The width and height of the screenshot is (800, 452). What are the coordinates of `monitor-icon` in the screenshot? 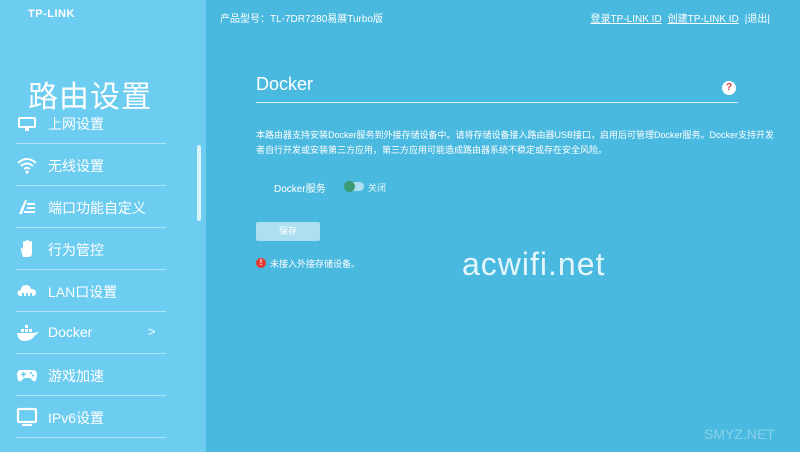 It's located at (27, 417).